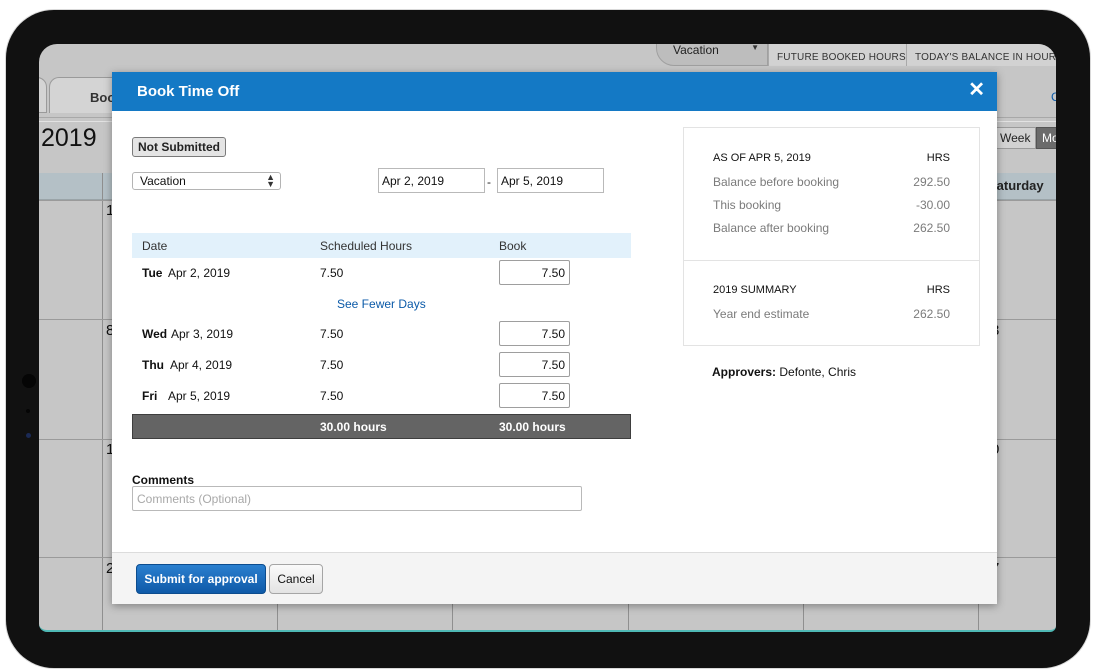  I want to click on sensor-icon, so click(28, 411).